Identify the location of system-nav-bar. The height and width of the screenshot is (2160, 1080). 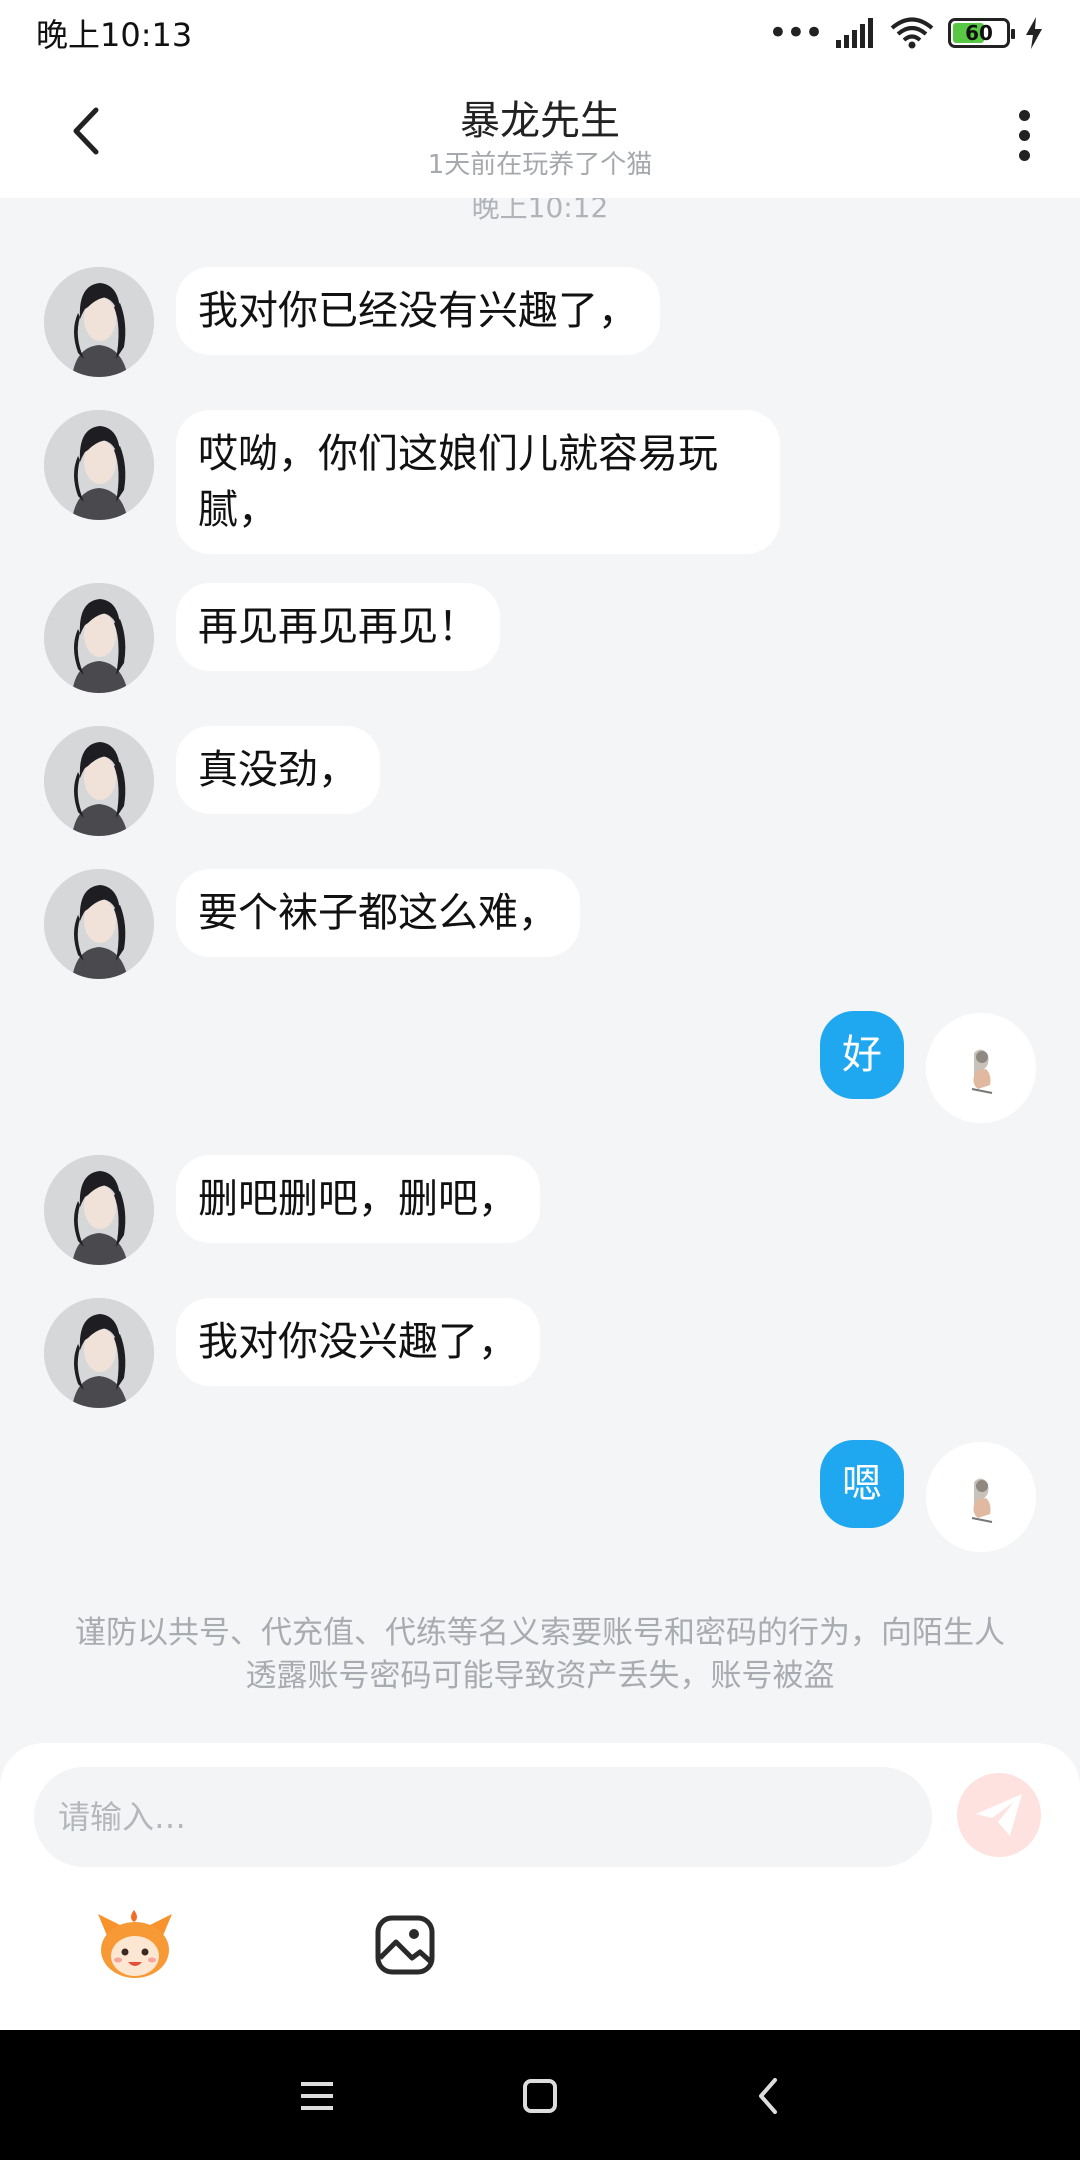
(540, 2095).